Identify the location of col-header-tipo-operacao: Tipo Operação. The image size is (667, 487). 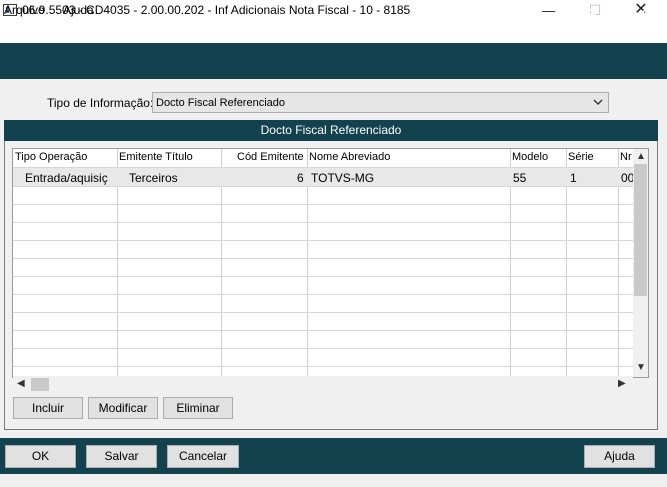
(51, 157).